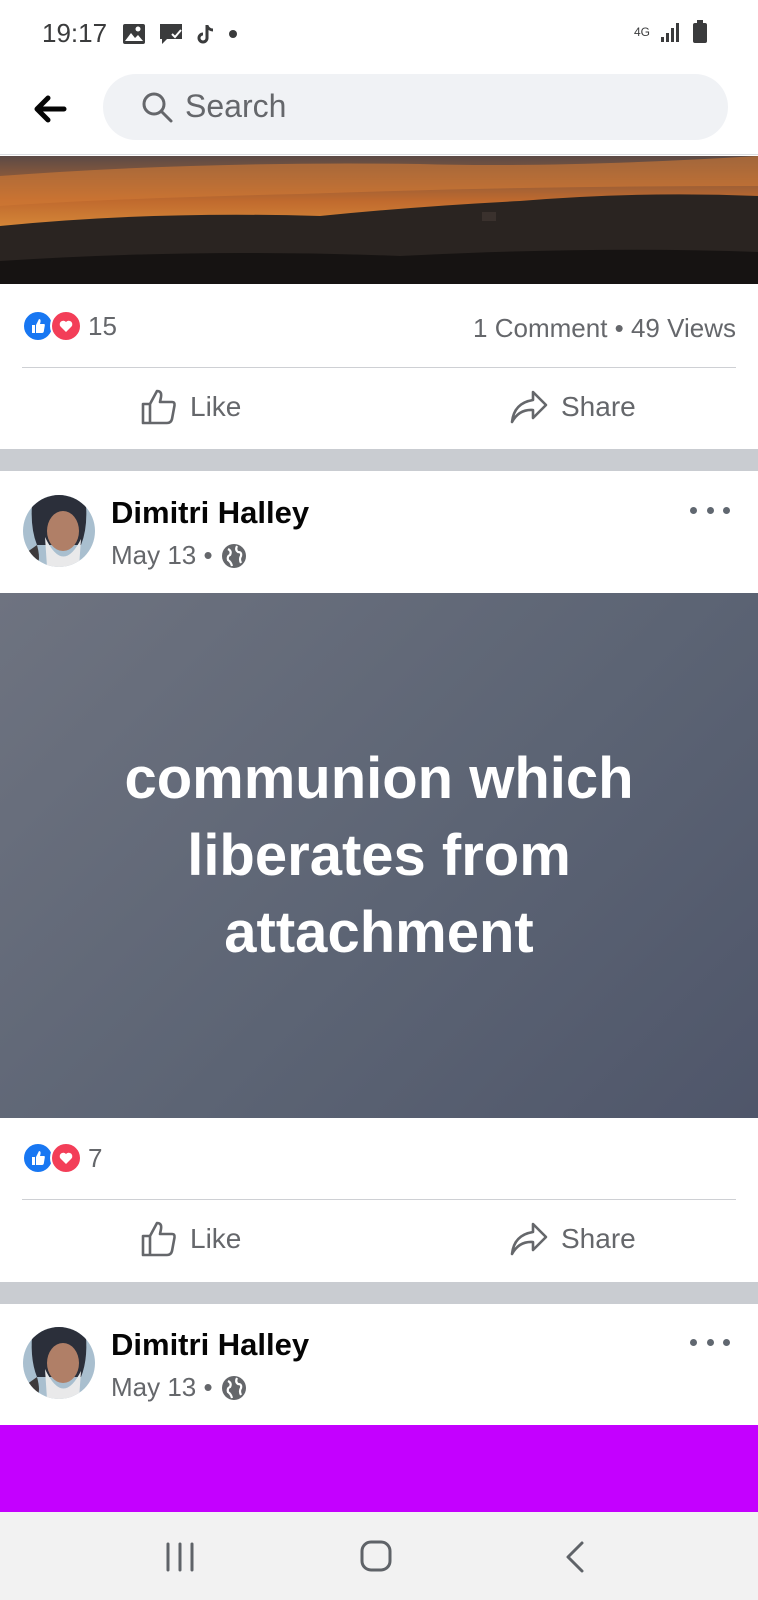  What do you see at coordinates (95, 1157) in the screenshot?
I see `reaction-count: 7` at bounding box center [95, 1157].